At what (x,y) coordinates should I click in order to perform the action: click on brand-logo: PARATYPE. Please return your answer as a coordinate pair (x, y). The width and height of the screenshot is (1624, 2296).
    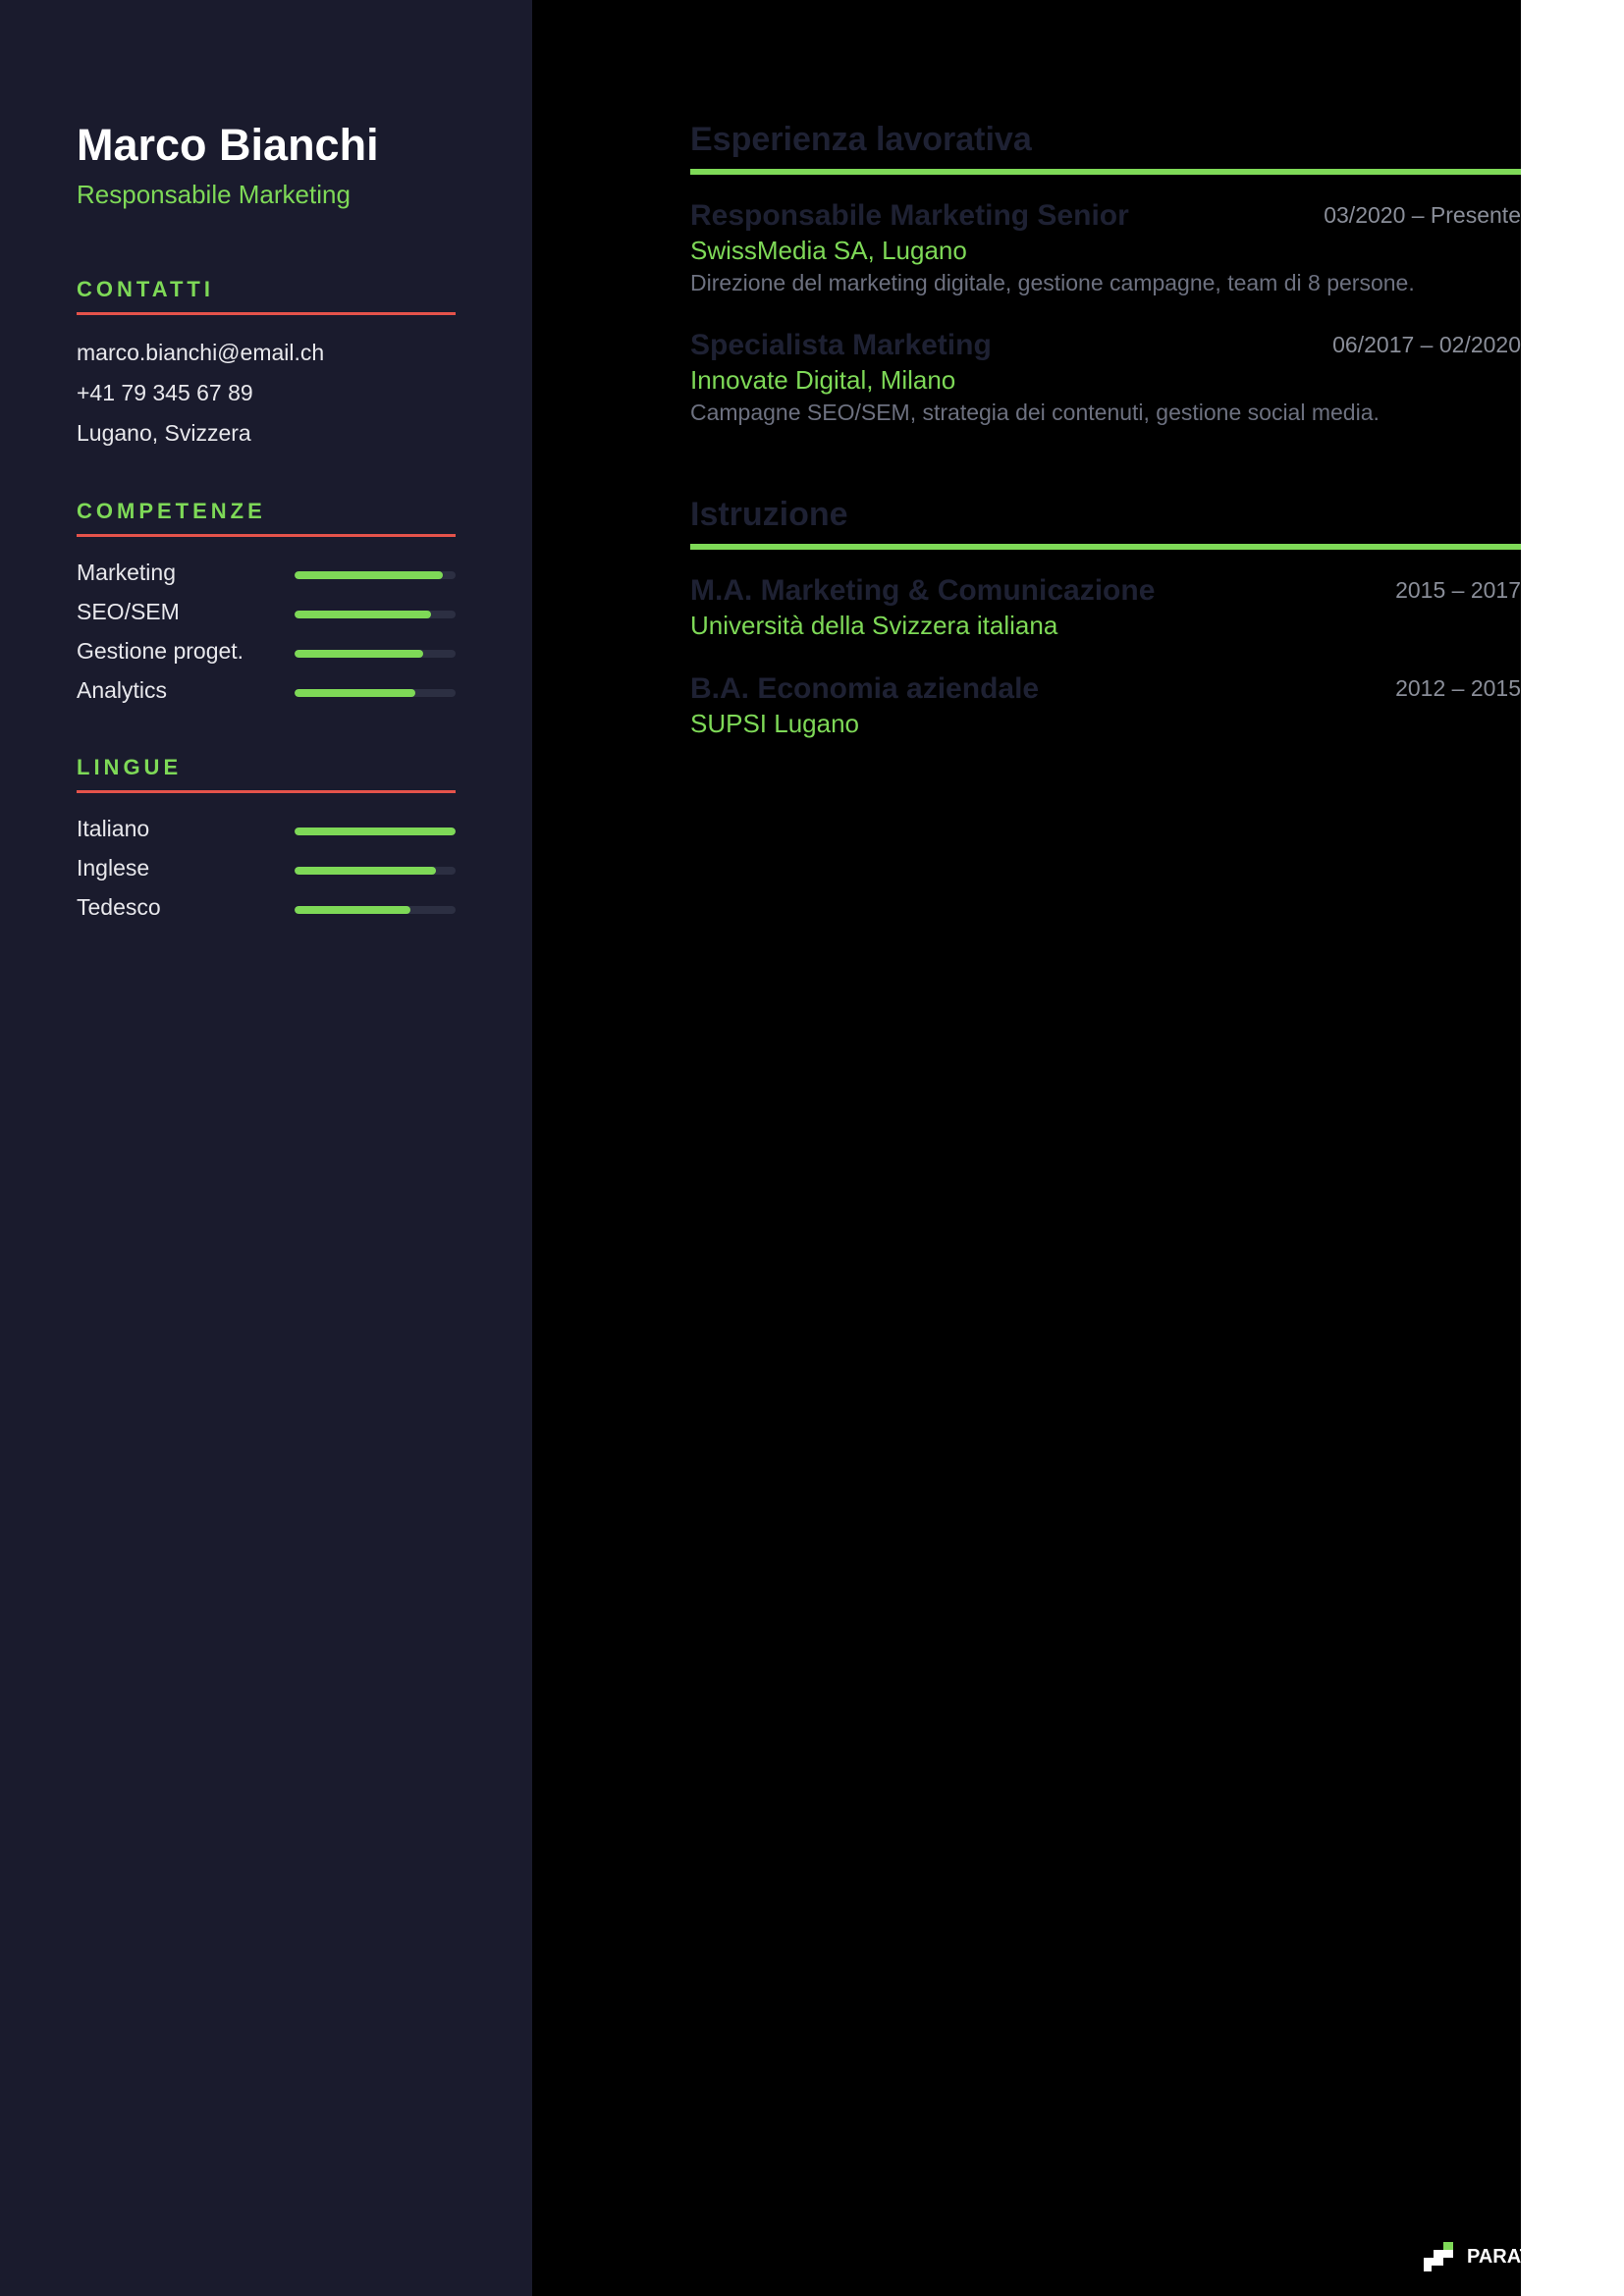
    Looking at the image, I should click on (1471, 2257).